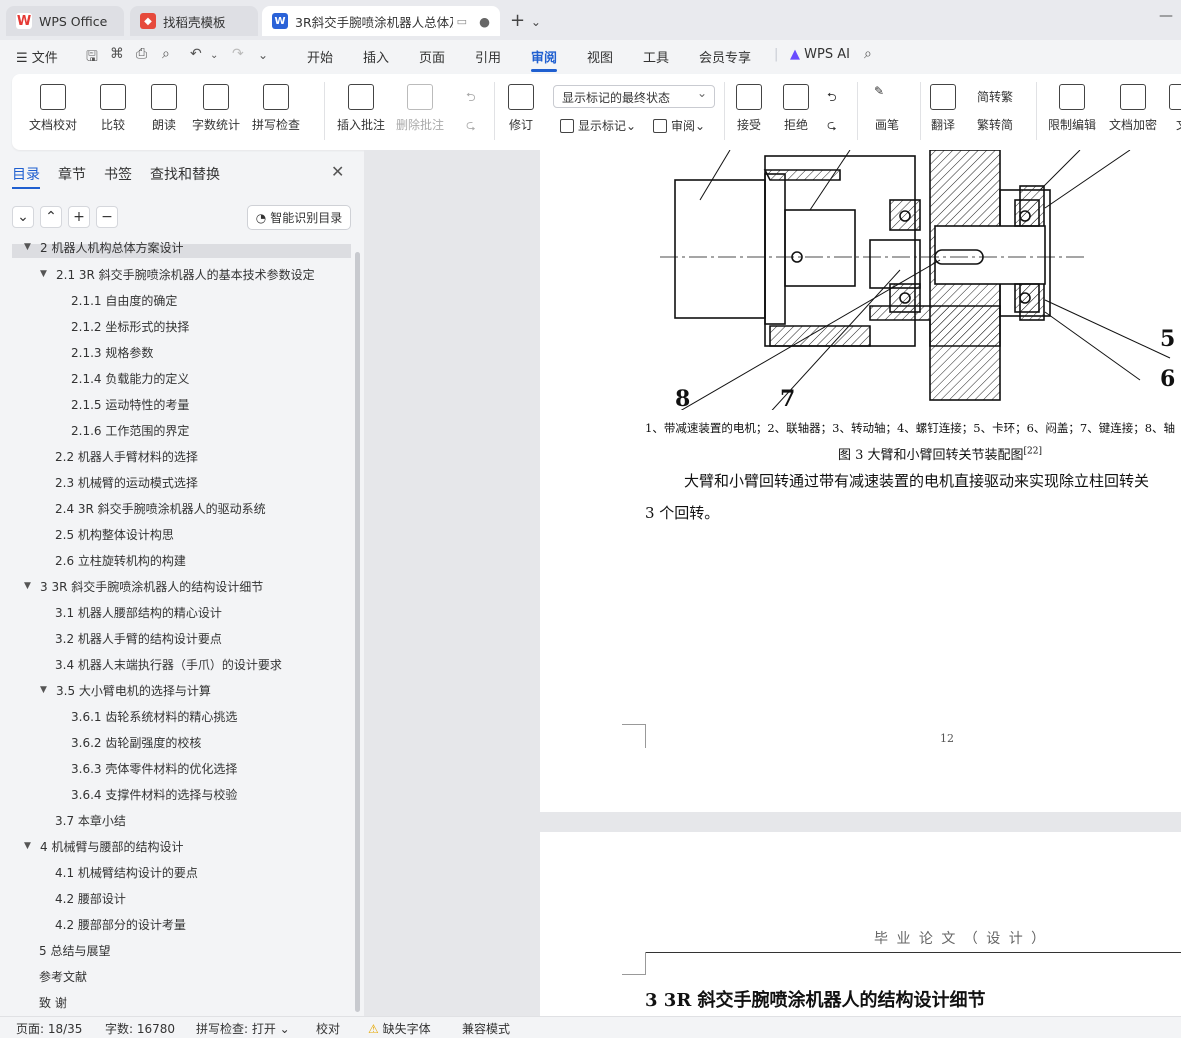 This screenshot has width=1181, height=1038. I want to click on window-minimize-icon: —, so click(1166, 16).